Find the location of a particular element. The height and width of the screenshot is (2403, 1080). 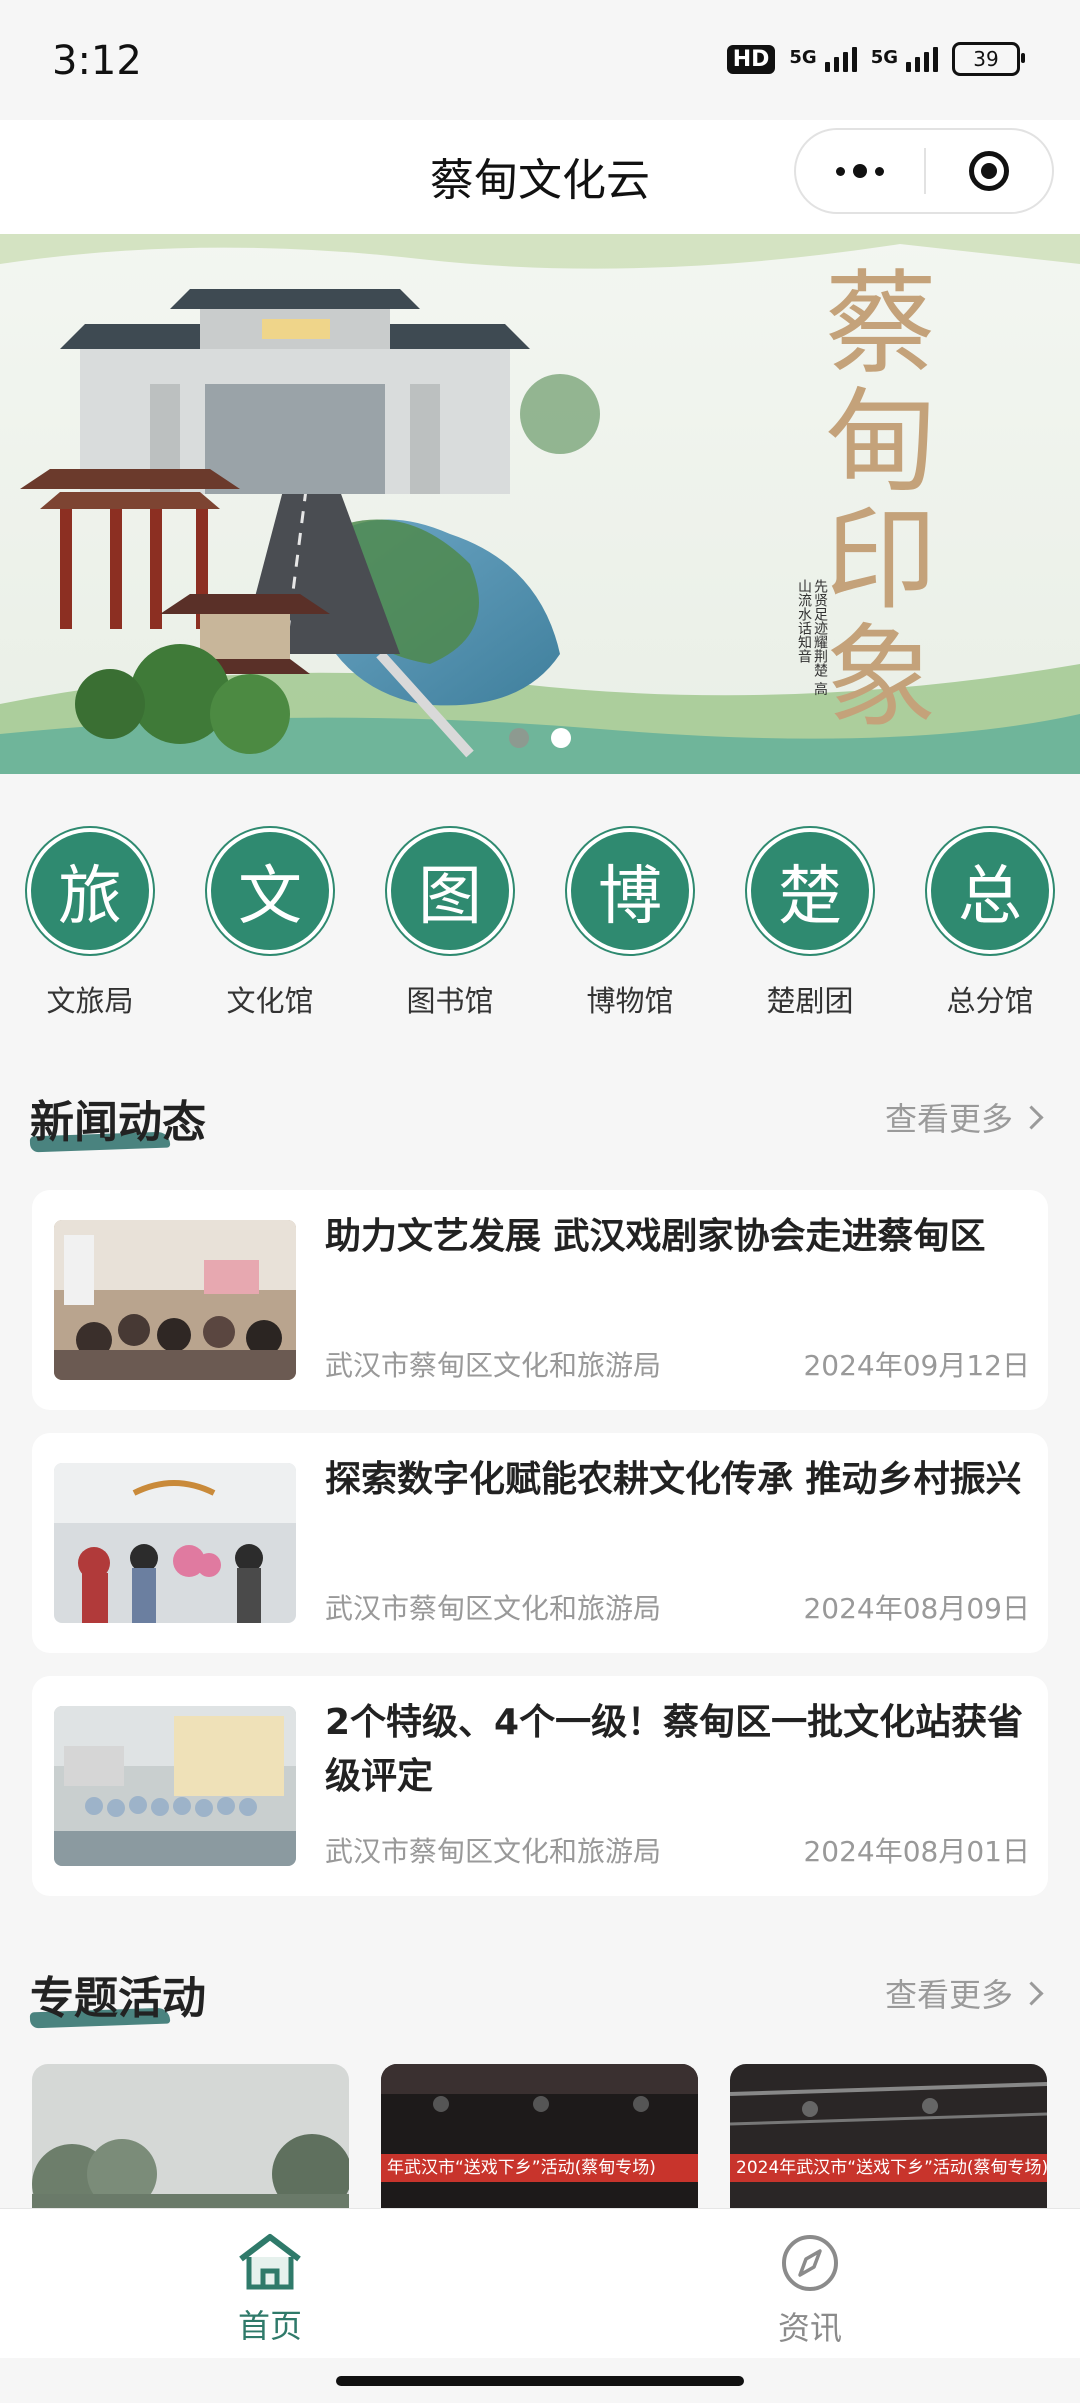

network-type-1: 5G is located at coordinates (803, 57).